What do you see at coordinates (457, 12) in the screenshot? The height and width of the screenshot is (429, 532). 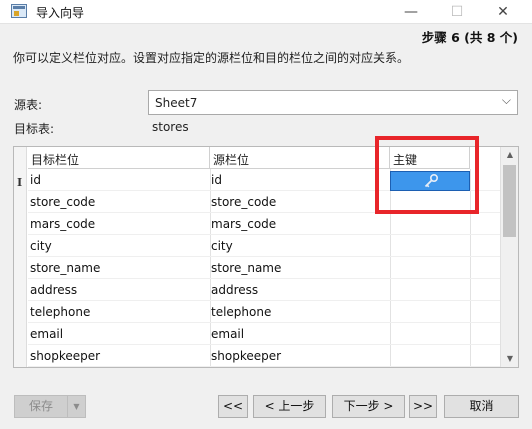 I see `maximize-button: ☐` at bounding box center [457, 12].